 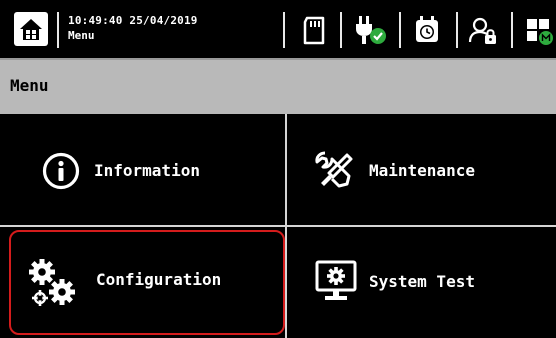 What do you see at coordinates (81, 35) in the screenshot?
I see `screen-subtitle: Menu` at bounding box center [81, 35].